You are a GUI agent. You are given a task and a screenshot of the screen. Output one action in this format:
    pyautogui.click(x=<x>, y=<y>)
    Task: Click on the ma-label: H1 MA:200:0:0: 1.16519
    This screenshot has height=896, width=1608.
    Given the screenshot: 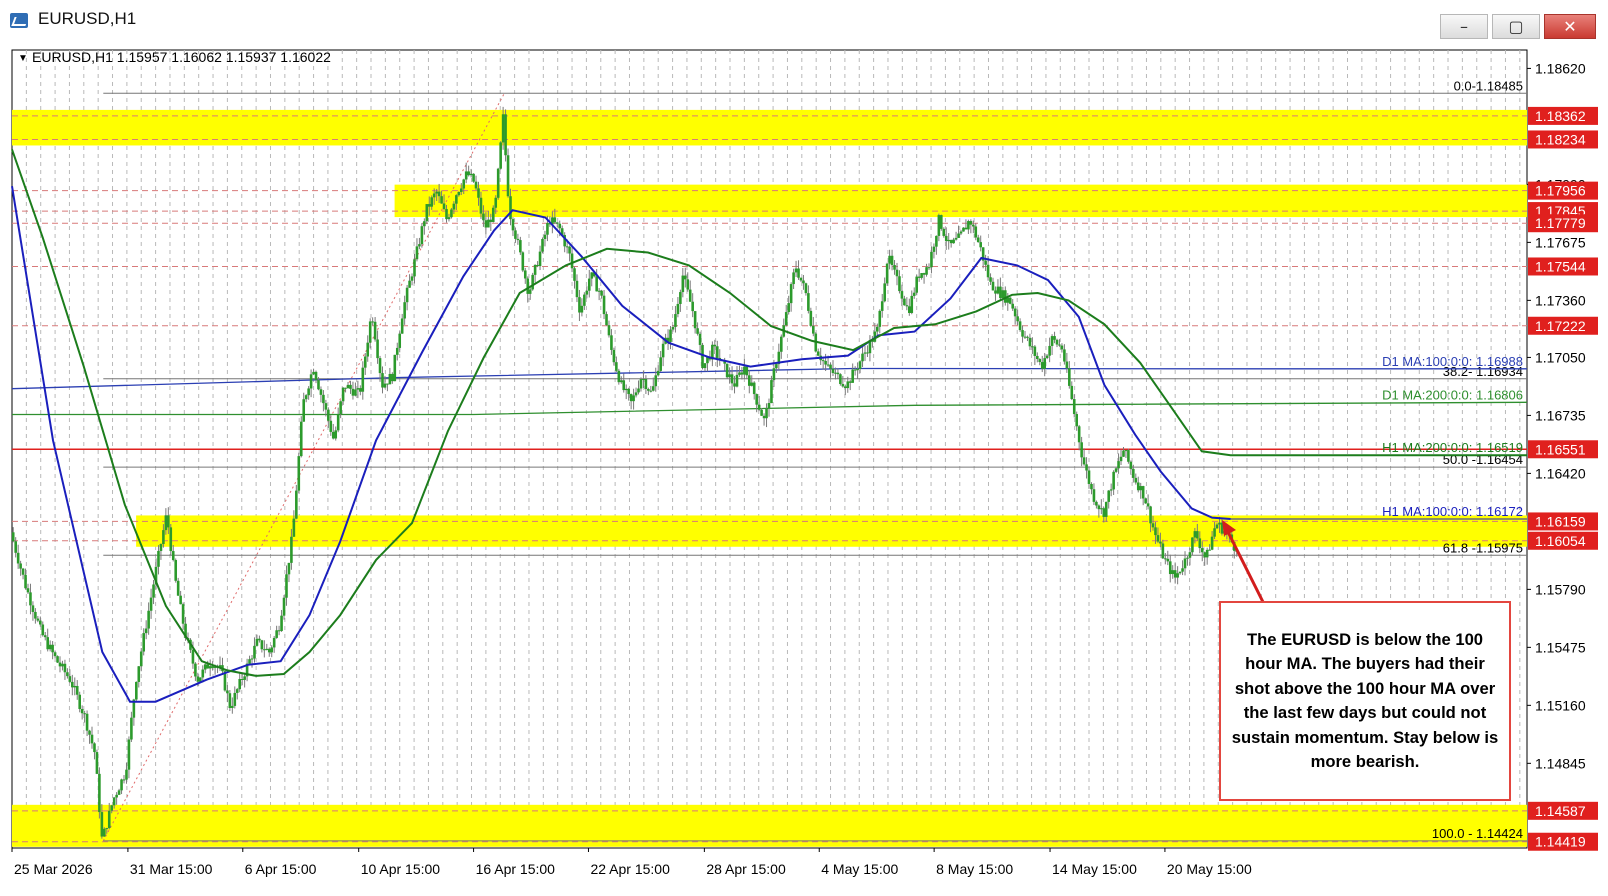 What is the action you would take?
    pyautogui.click(x=1452, y=447)
    